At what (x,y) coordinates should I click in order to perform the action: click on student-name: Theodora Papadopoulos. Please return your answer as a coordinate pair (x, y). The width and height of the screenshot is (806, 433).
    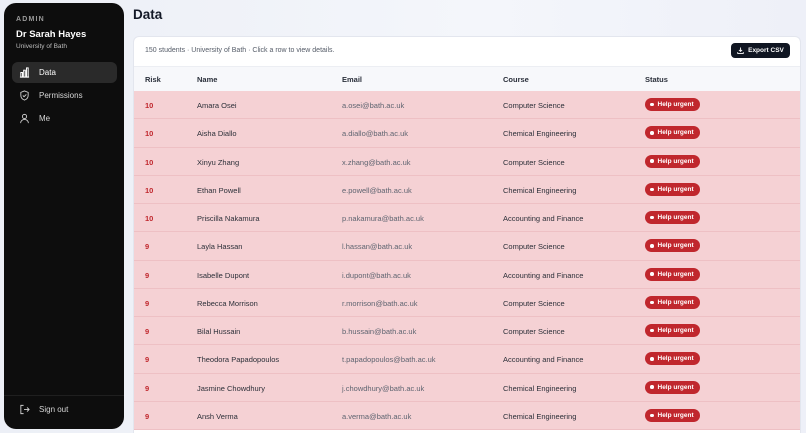
    Looking at the image, I should click on (238, 360).